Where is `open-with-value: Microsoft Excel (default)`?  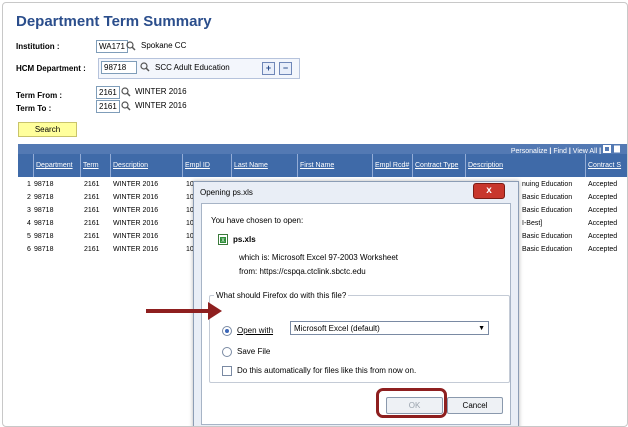
open-with-value: Microsoft Excel (default) is located at coordinates (337, 328).